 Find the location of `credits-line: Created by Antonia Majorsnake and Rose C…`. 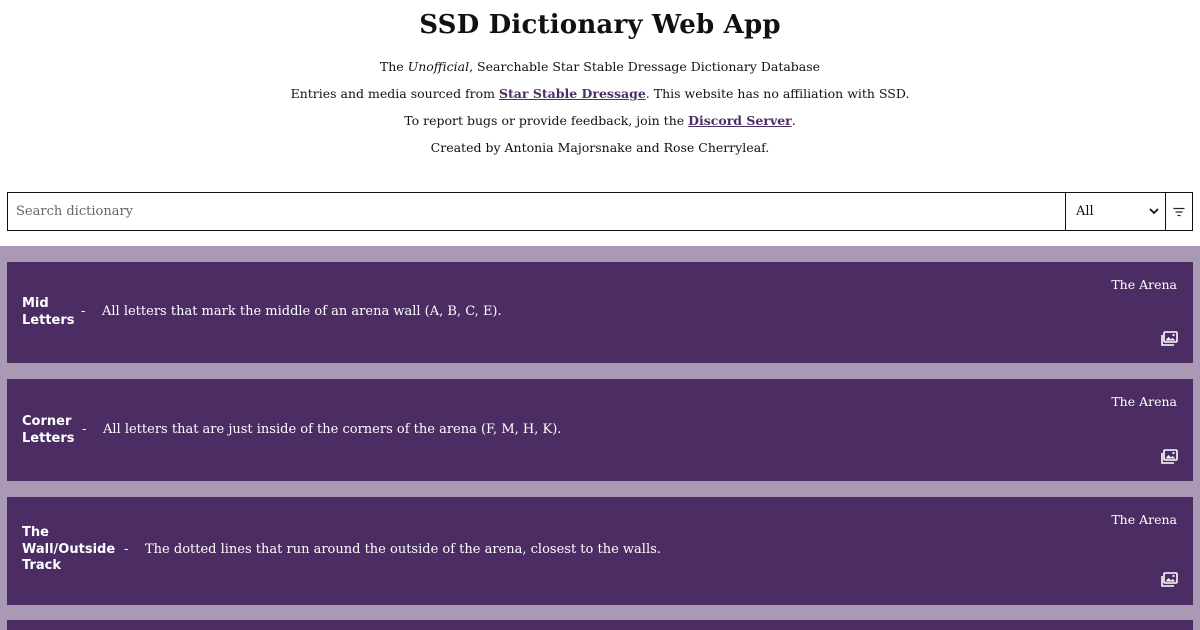

credits-line: Created by Antonia Majorsnake and Rose C… is located at coordinates (600, 147).